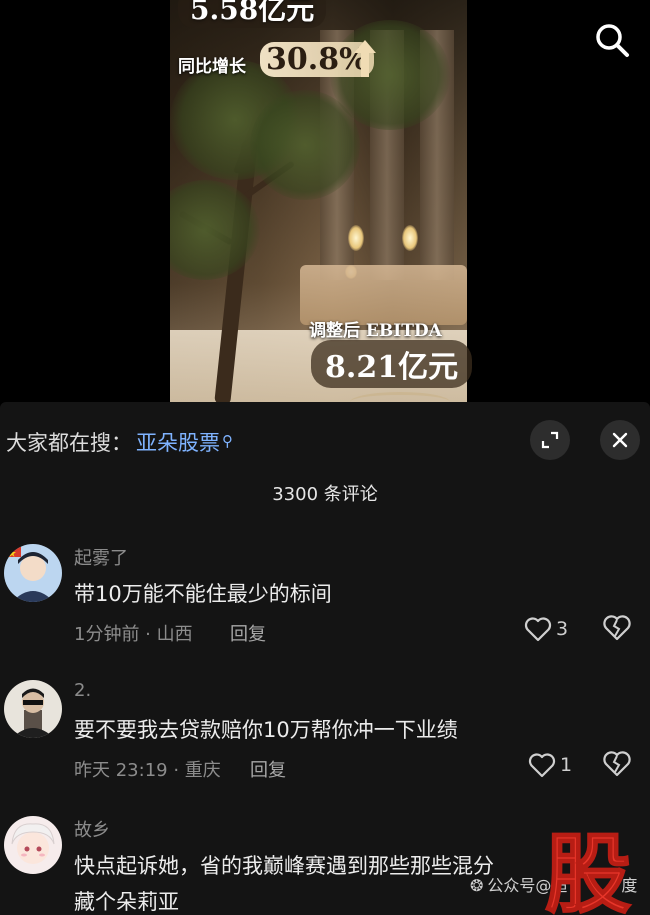  I want to click on stock-logo-glyph: 股, so click(588, 870).